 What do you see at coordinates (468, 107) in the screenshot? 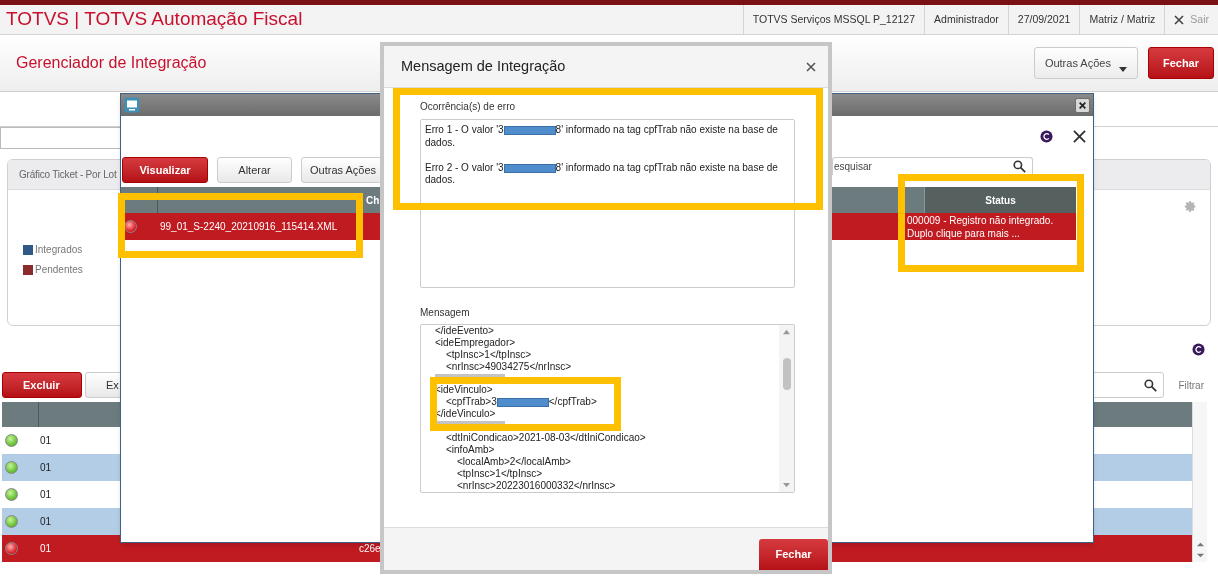
I see `field-label: Ocorrência(s) de erro` at bounding box center [468, 107].